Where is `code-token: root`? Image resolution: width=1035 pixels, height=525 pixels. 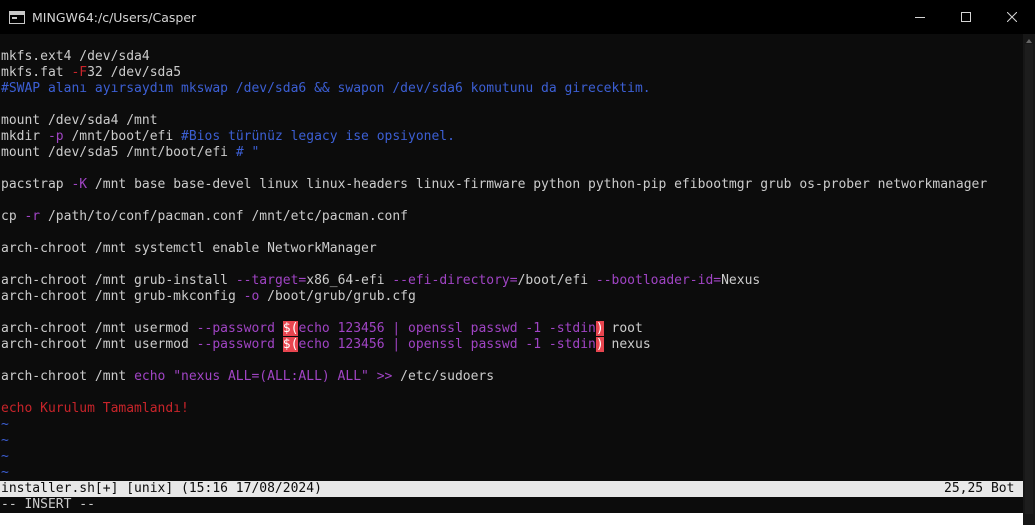 code-token: root is located at coordinates (623, 328).